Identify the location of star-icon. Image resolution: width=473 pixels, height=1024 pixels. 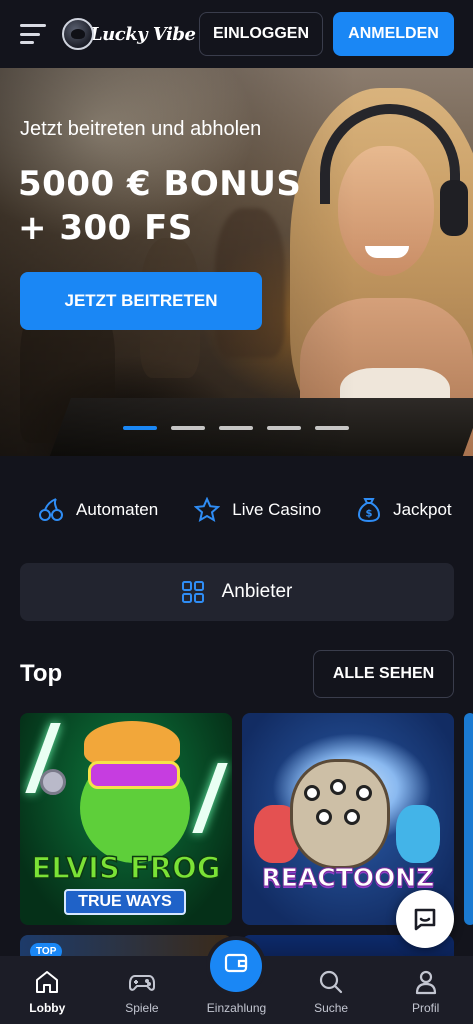
(207, 510).